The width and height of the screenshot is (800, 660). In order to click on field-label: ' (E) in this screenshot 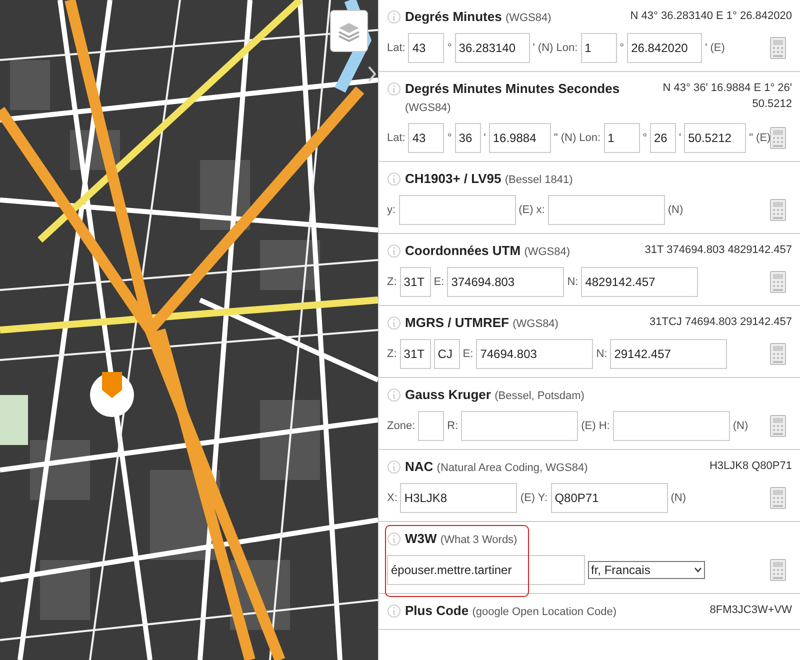, I will do `click(715, 48)`.